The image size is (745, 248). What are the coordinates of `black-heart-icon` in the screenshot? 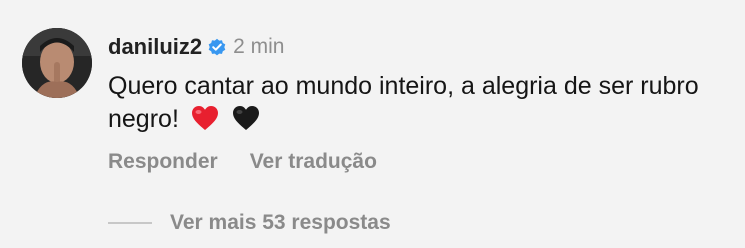 It's located at (246, 118).